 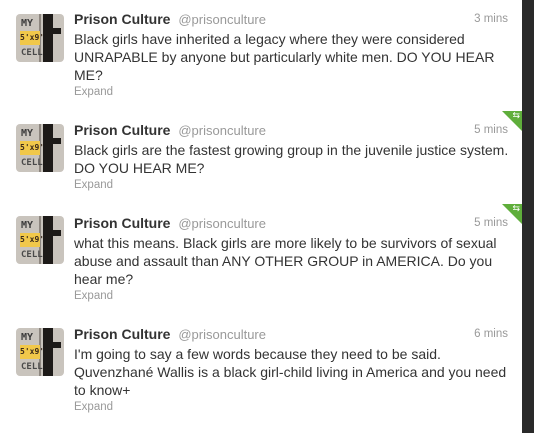 I want to click on scroll-gutter, so click(x=528, y=216).